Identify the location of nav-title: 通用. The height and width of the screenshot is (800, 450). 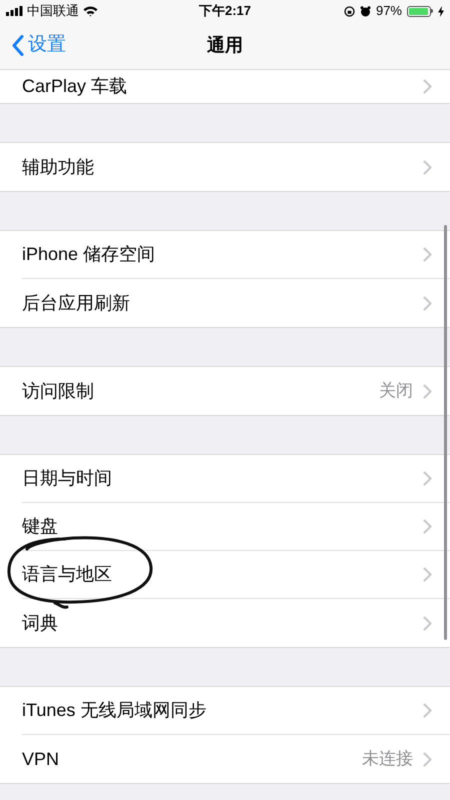
(225, 45).